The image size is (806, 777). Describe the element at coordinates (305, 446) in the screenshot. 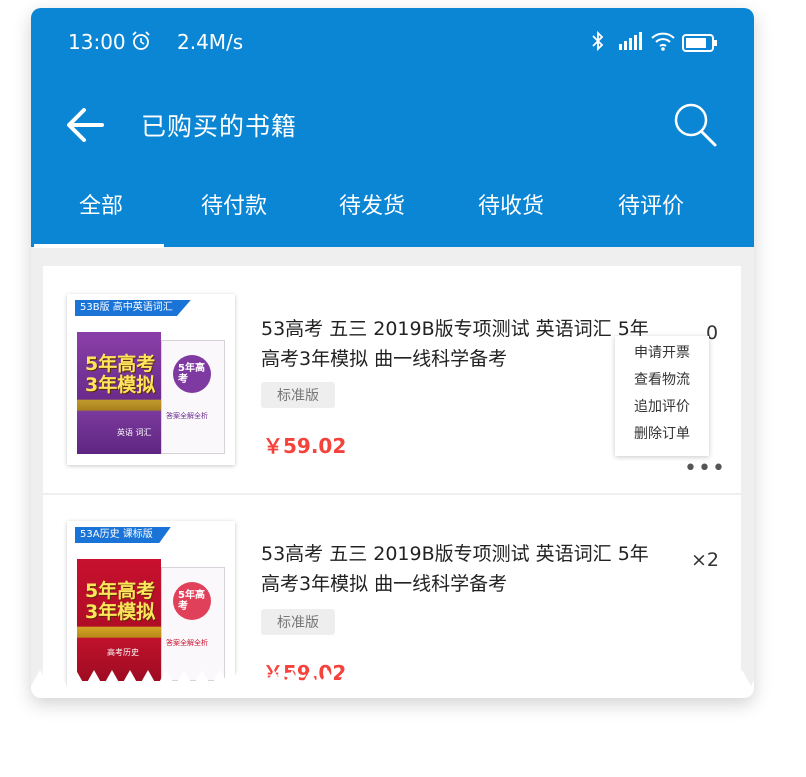

I see `price: ￥59.02` at that location.